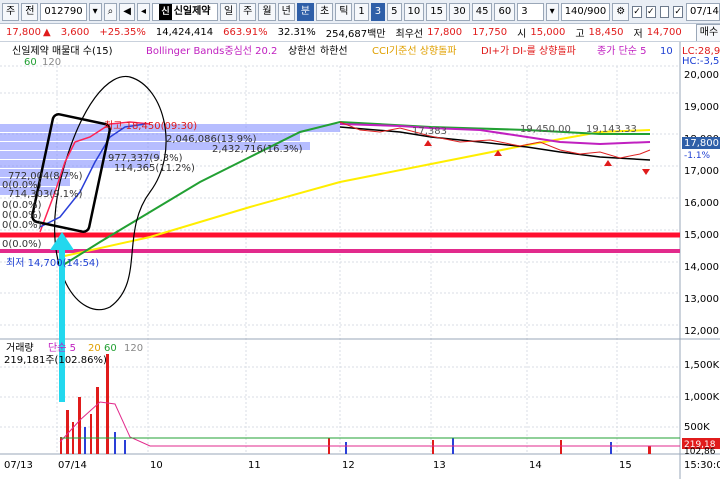 This screenshot has height=479, width=720. I want to click on volume-ma120: 120, so click(133, 348).